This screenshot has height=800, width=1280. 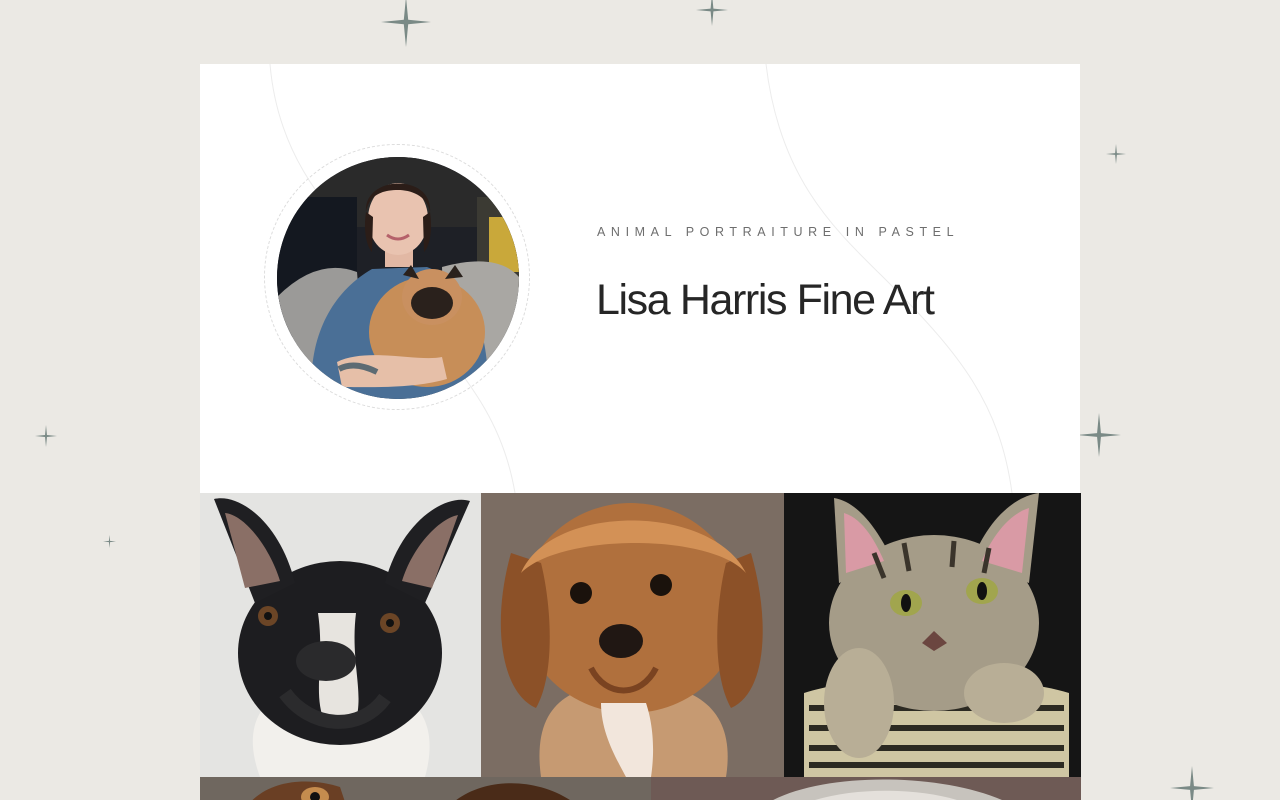 I want to click on site-title: Lisa Harris Fine Art, so click(x=765, y=300).